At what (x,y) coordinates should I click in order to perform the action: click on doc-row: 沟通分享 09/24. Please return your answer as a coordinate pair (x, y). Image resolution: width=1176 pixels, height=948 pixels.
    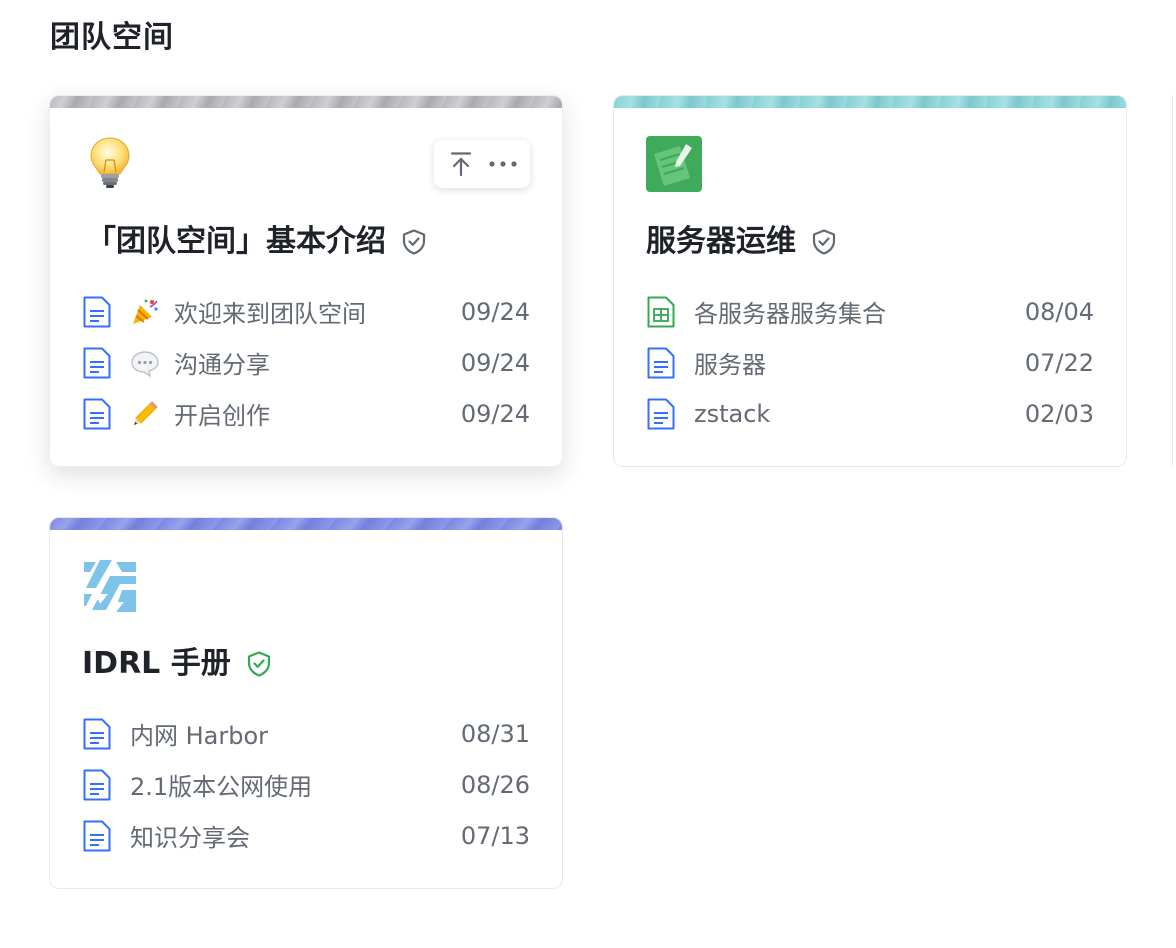
    Looking at the image, I should click on (306, 362).